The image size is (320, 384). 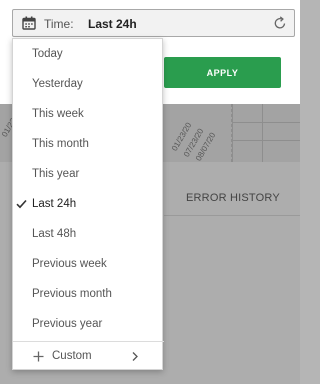 I want to click on custom-label: Custom, so click(x=72, y=356).